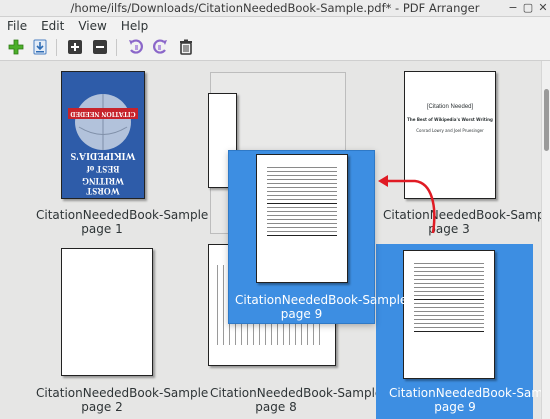 The height and width of the screenshot is (419, 550). I want to click on insert-pages-icon, so click(16, 47).